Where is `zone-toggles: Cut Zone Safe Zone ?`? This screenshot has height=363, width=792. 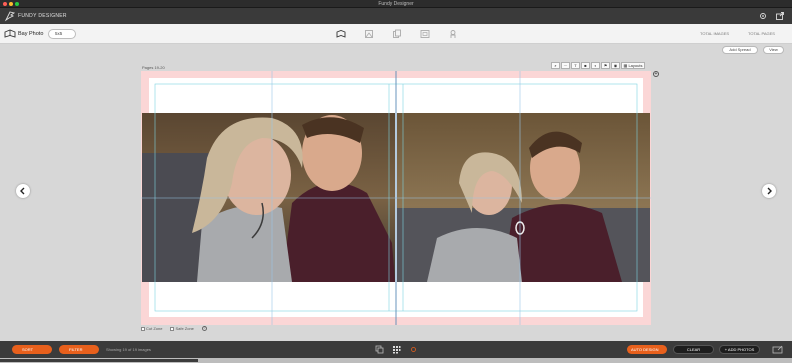 zone-toggles: Cut Zone Safe Zone ? is located at coordinates (174, 328).